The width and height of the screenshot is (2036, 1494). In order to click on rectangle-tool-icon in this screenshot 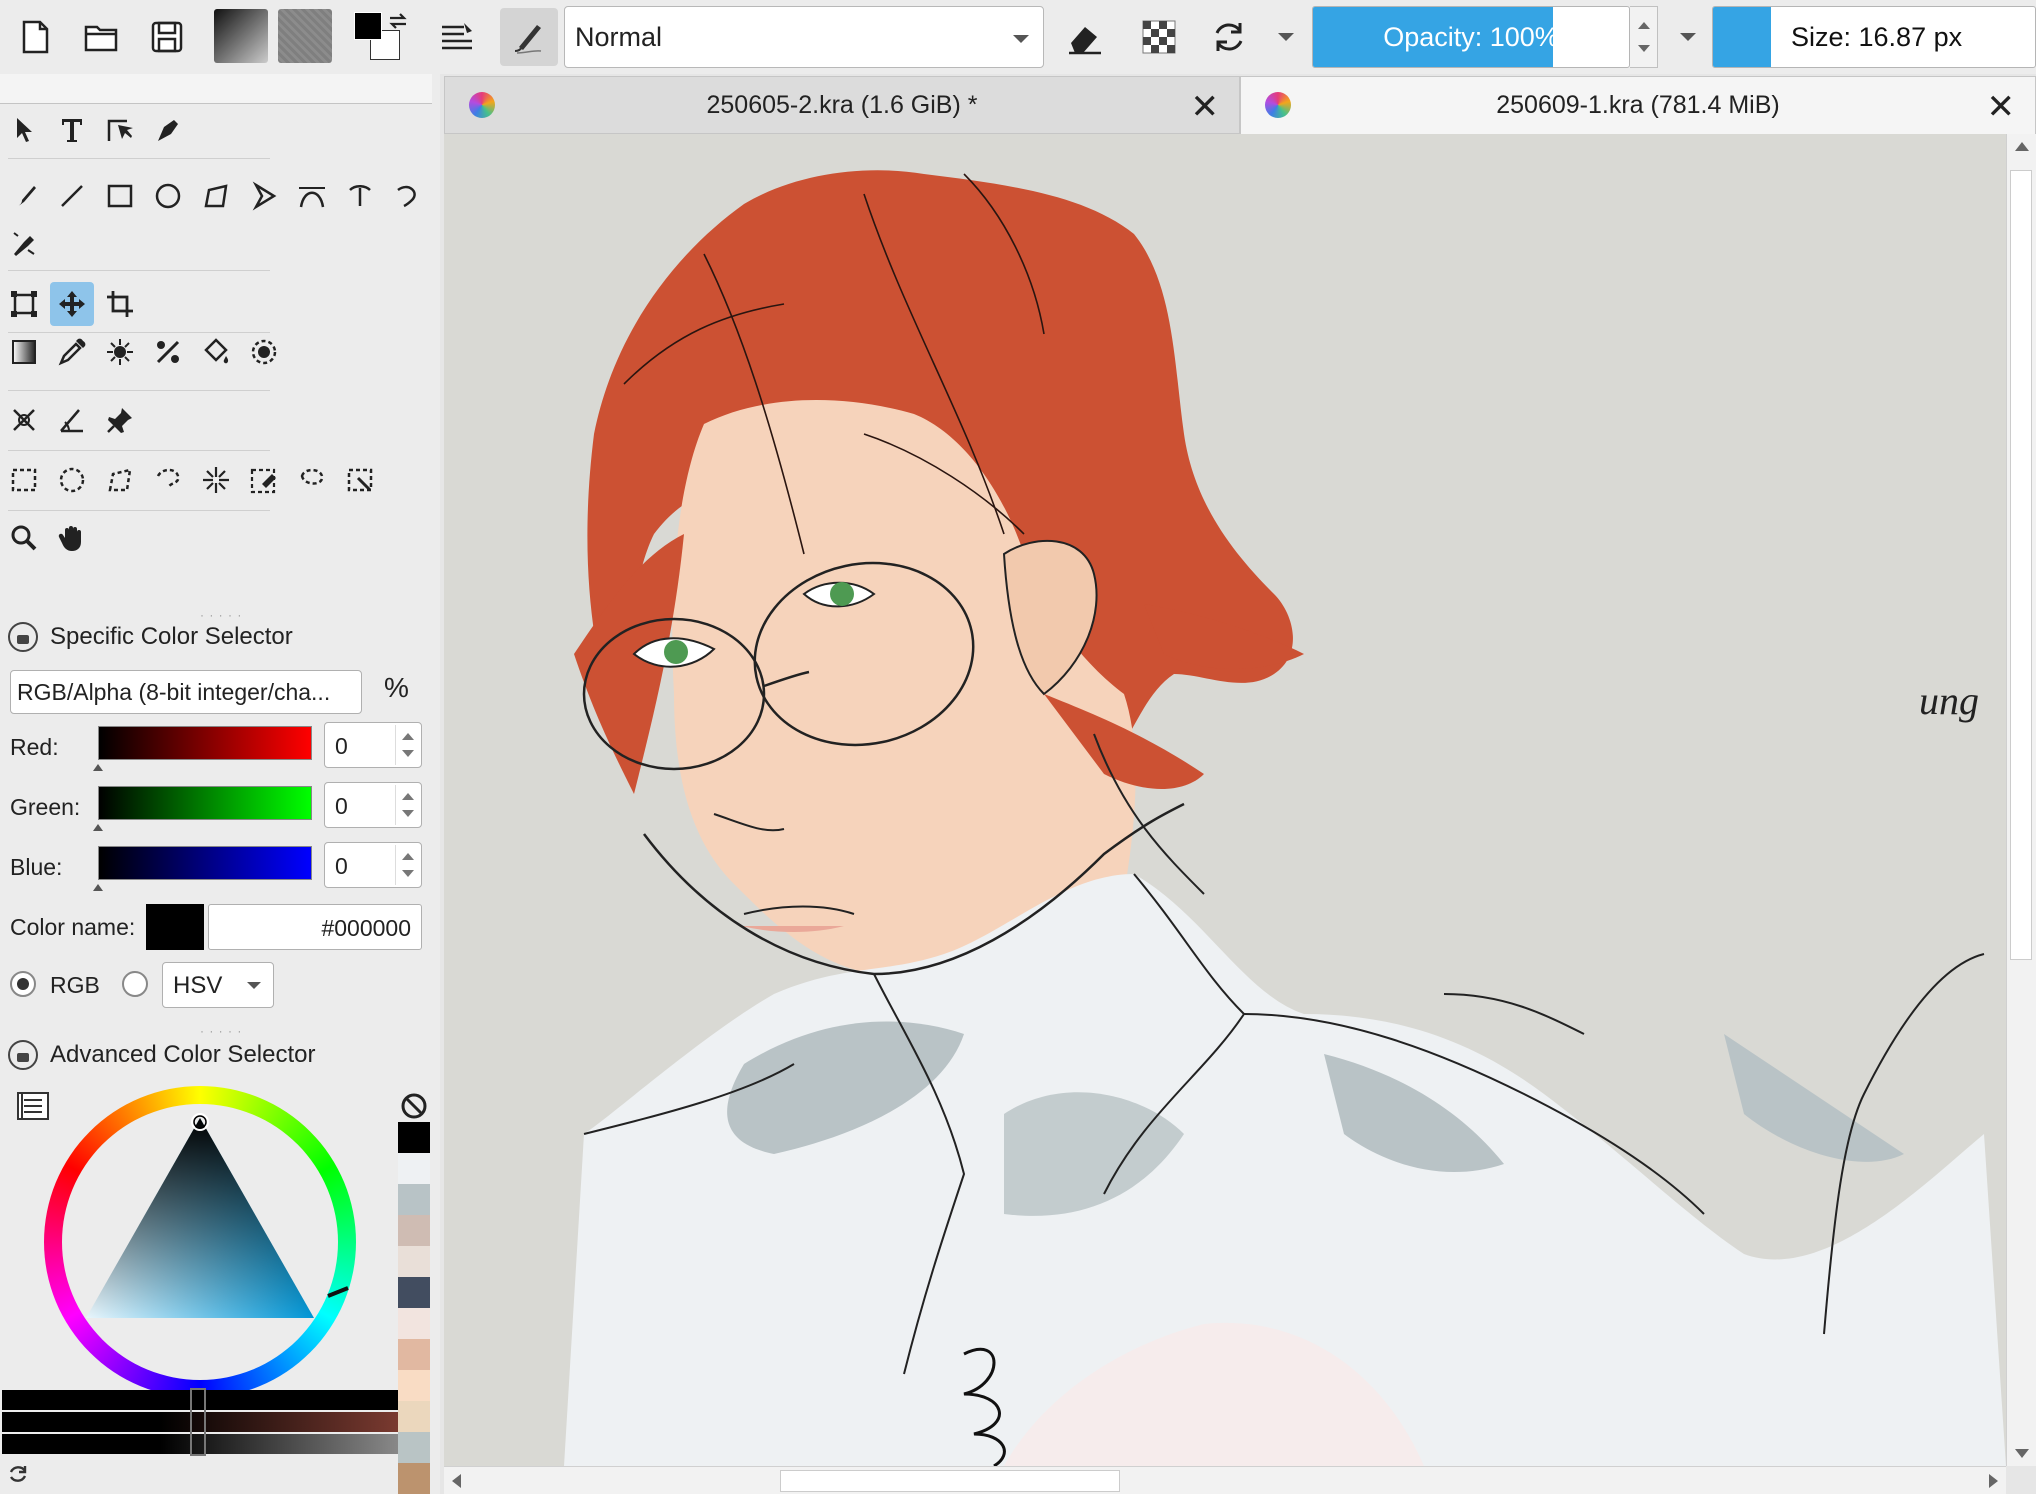, I will do `click(120, 196)`.